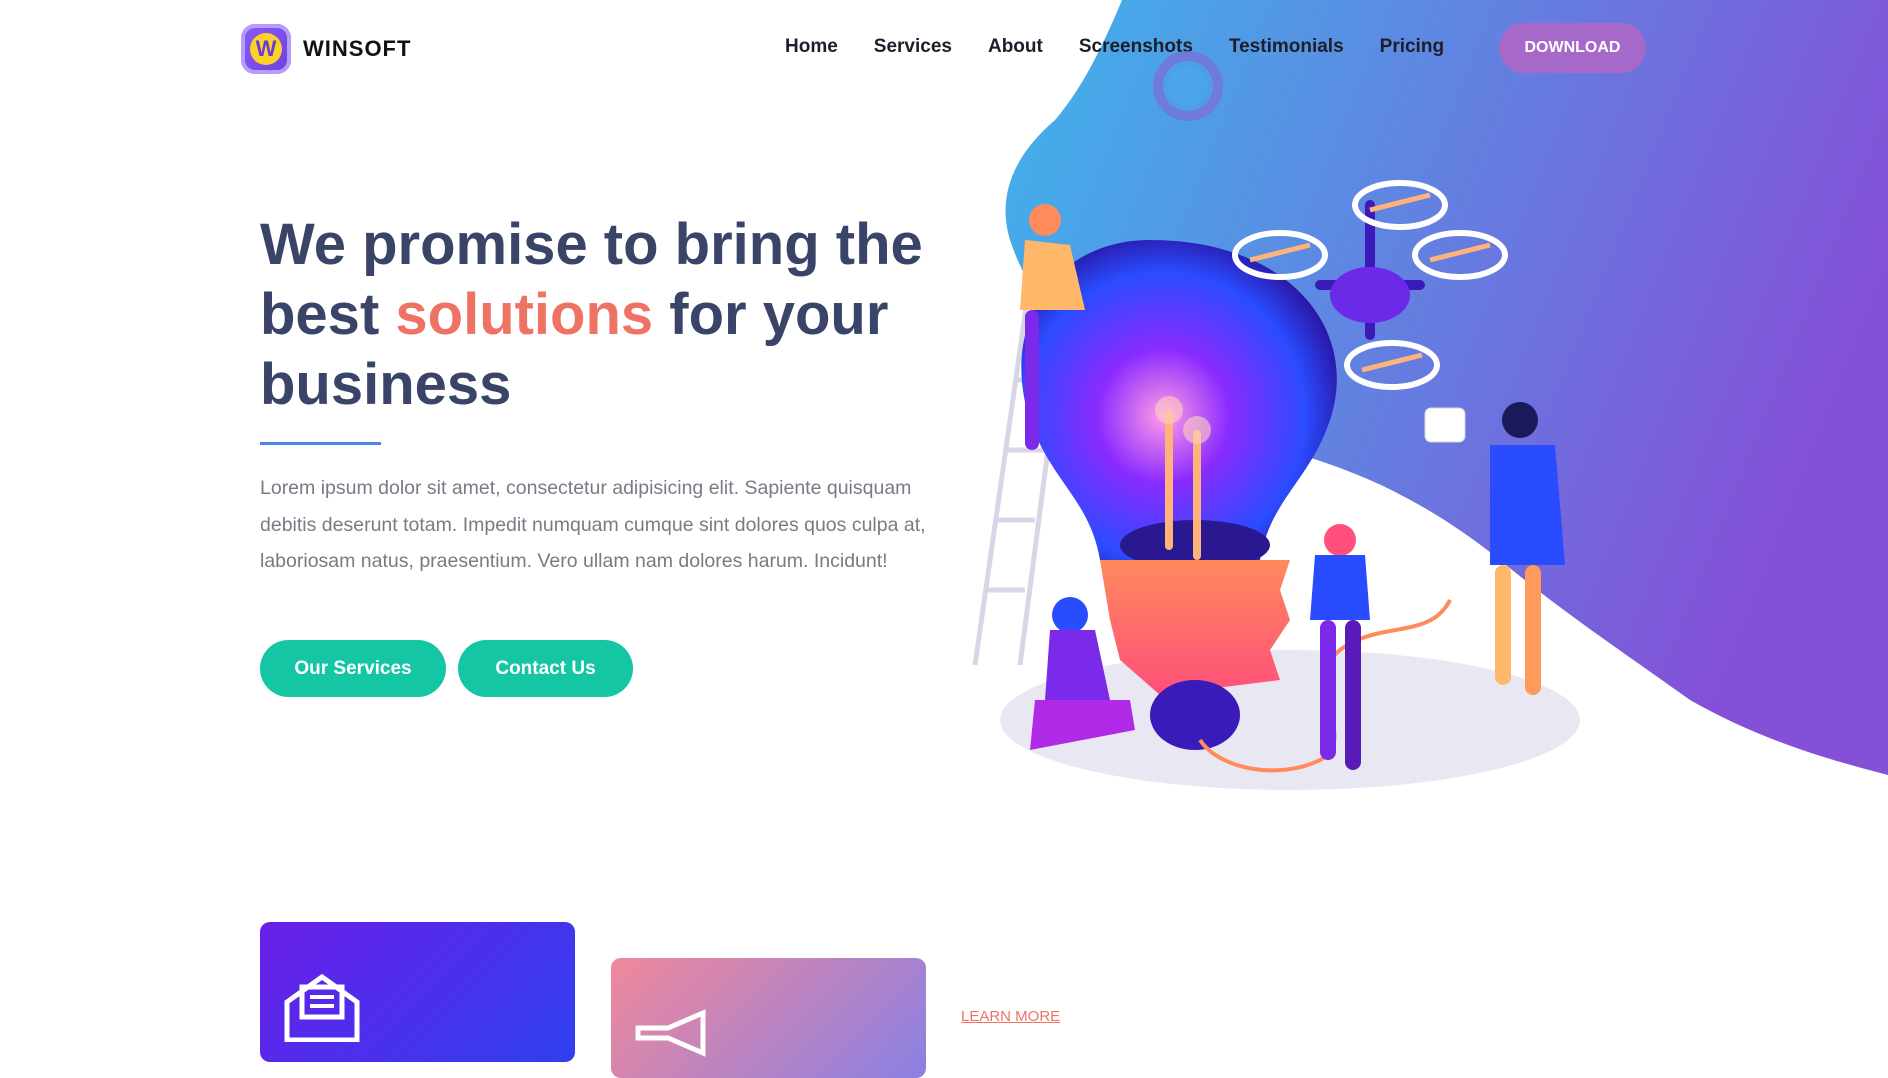 The height and width of the screenshot is (1078, 1888). Describe the element at coordinates (524, 314) in the screenshot. I see `hero-title-accent: solutions` at that location.